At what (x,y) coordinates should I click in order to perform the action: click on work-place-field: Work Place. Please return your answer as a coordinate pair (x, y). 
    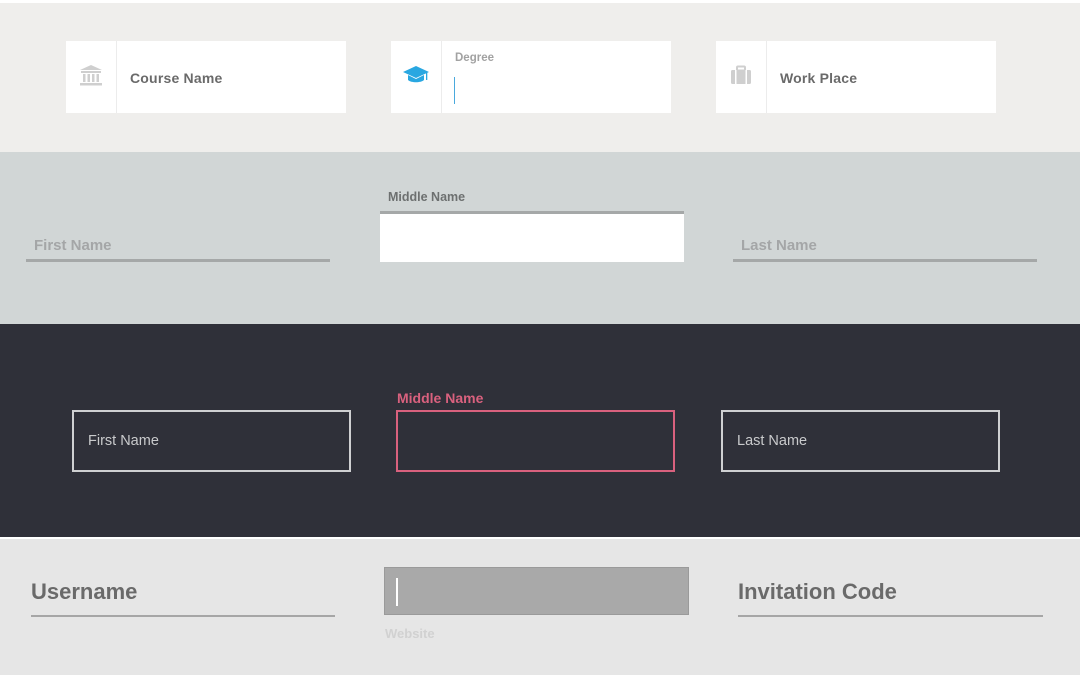
    Looking at the image, I should click on (856, 77).